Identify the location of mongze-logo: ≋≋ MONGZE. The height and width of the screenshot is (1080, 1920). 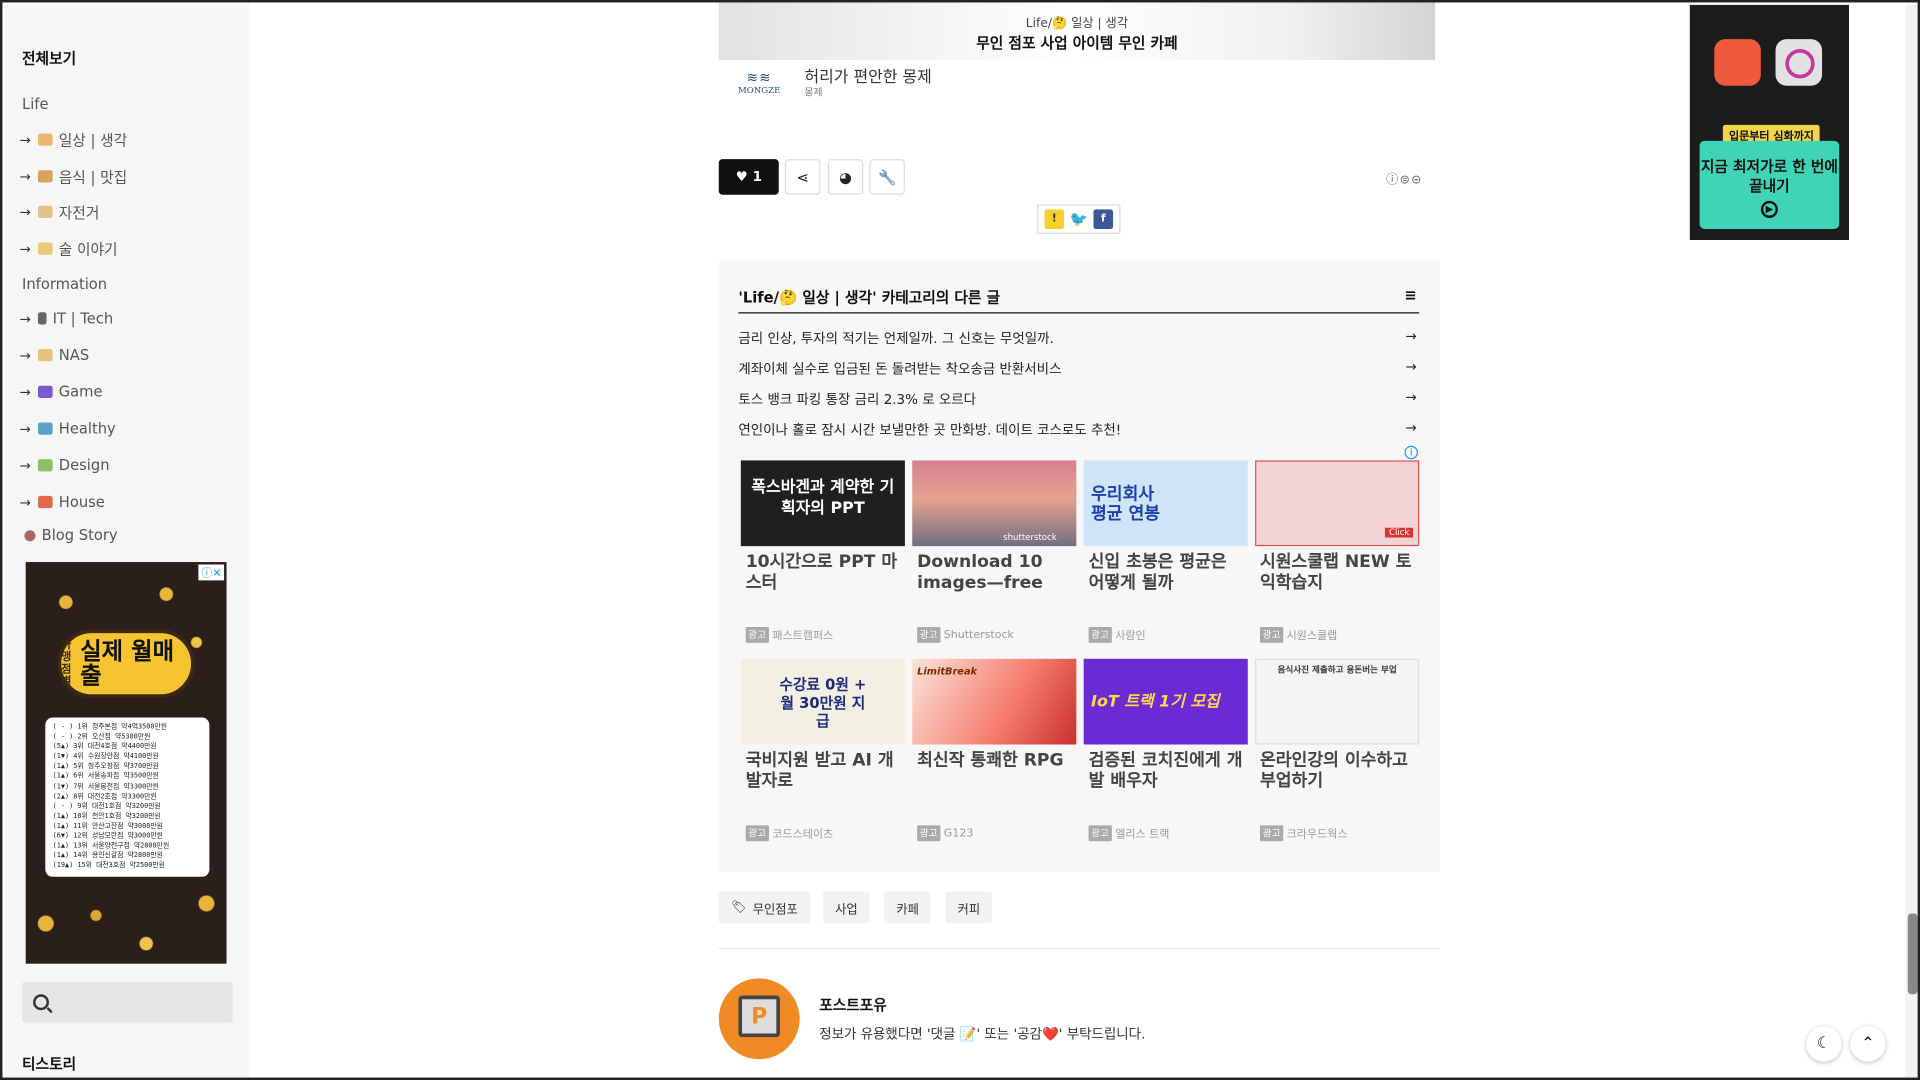
(759, 83).